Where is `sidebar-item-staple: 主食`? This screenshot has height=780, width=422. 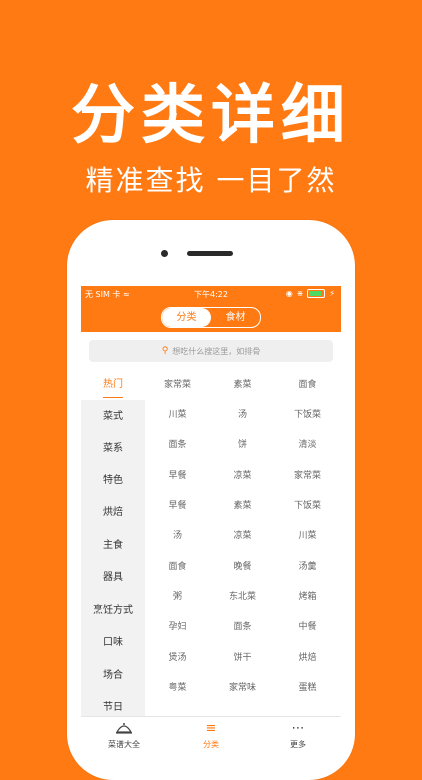
sidebar-item-staple: 主食 is located at coordinates (113, 546).